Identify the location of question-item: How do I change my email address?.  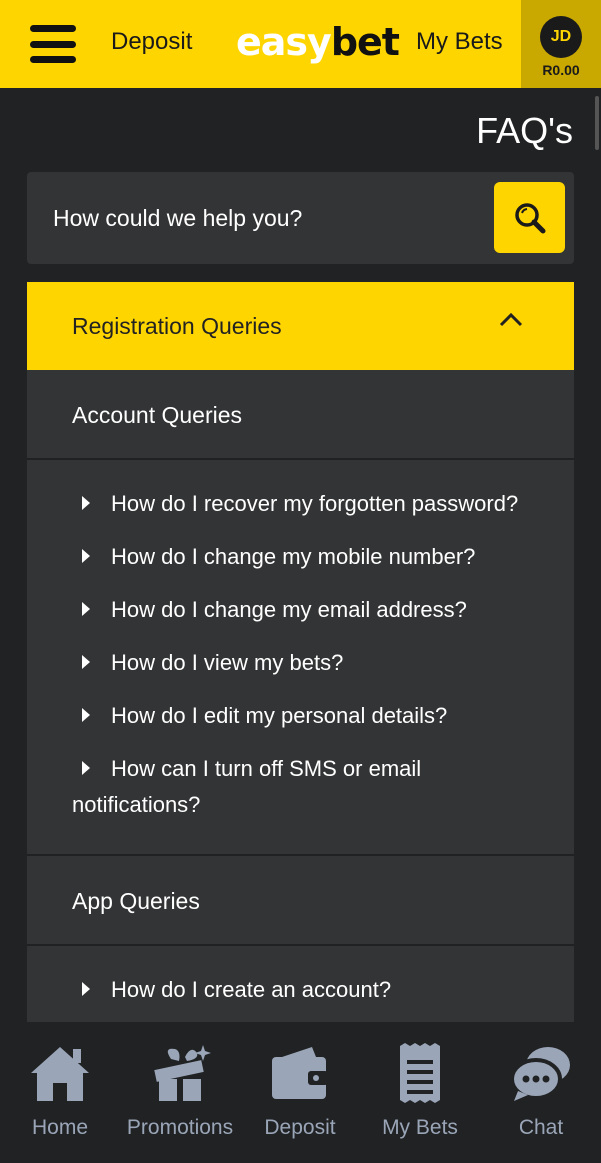
(300, 610).